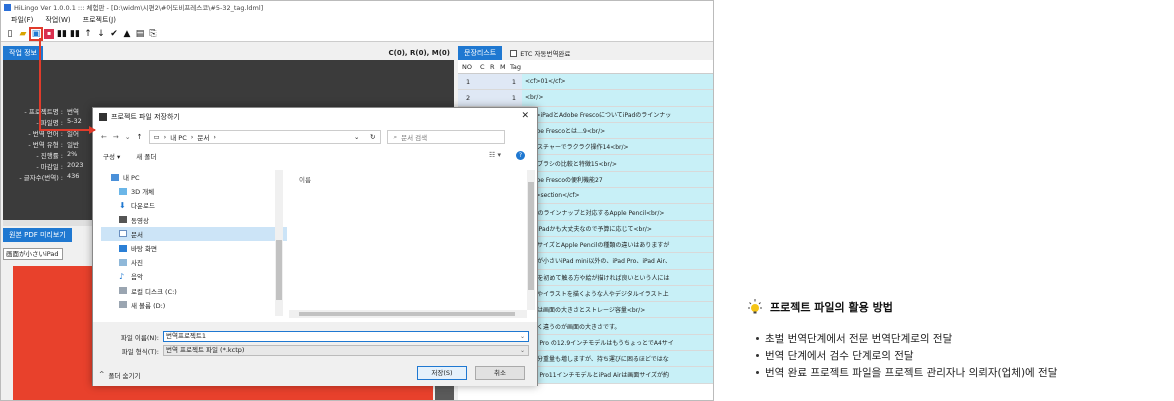  I want to click on search-input: 문서 검색, so click(414, 137).